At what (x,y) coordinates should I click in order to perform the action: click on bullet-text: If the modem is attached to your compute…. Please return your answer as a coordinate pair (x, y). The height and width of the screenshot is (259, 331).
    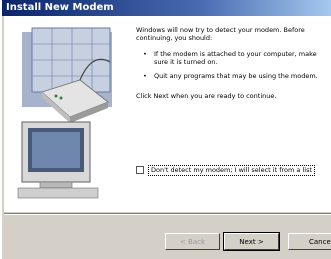
    Looking at the image, I should click on (235, 58).